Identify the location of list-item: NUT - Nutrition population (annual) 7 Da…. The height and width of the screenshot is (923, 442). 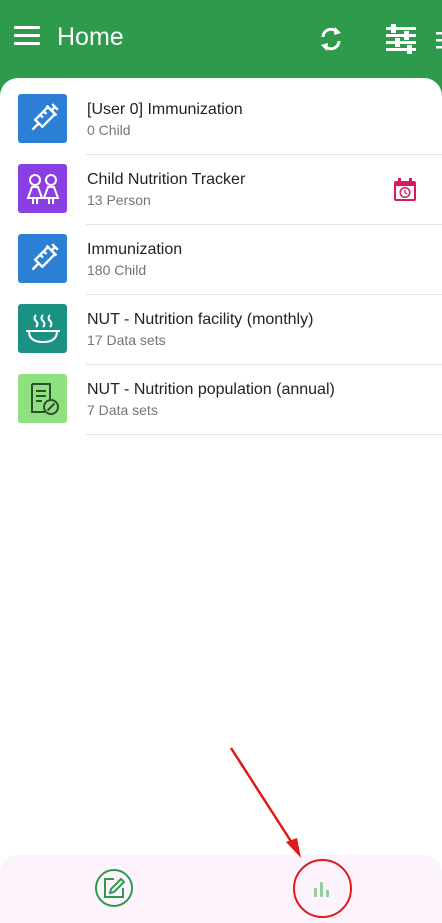
(221, 400).